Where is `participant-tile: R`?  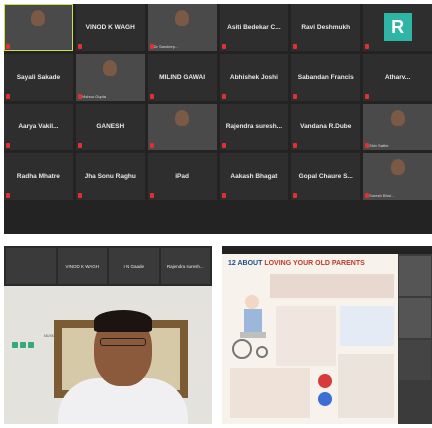 participant-tile: R is located at coordinates (397, 27).